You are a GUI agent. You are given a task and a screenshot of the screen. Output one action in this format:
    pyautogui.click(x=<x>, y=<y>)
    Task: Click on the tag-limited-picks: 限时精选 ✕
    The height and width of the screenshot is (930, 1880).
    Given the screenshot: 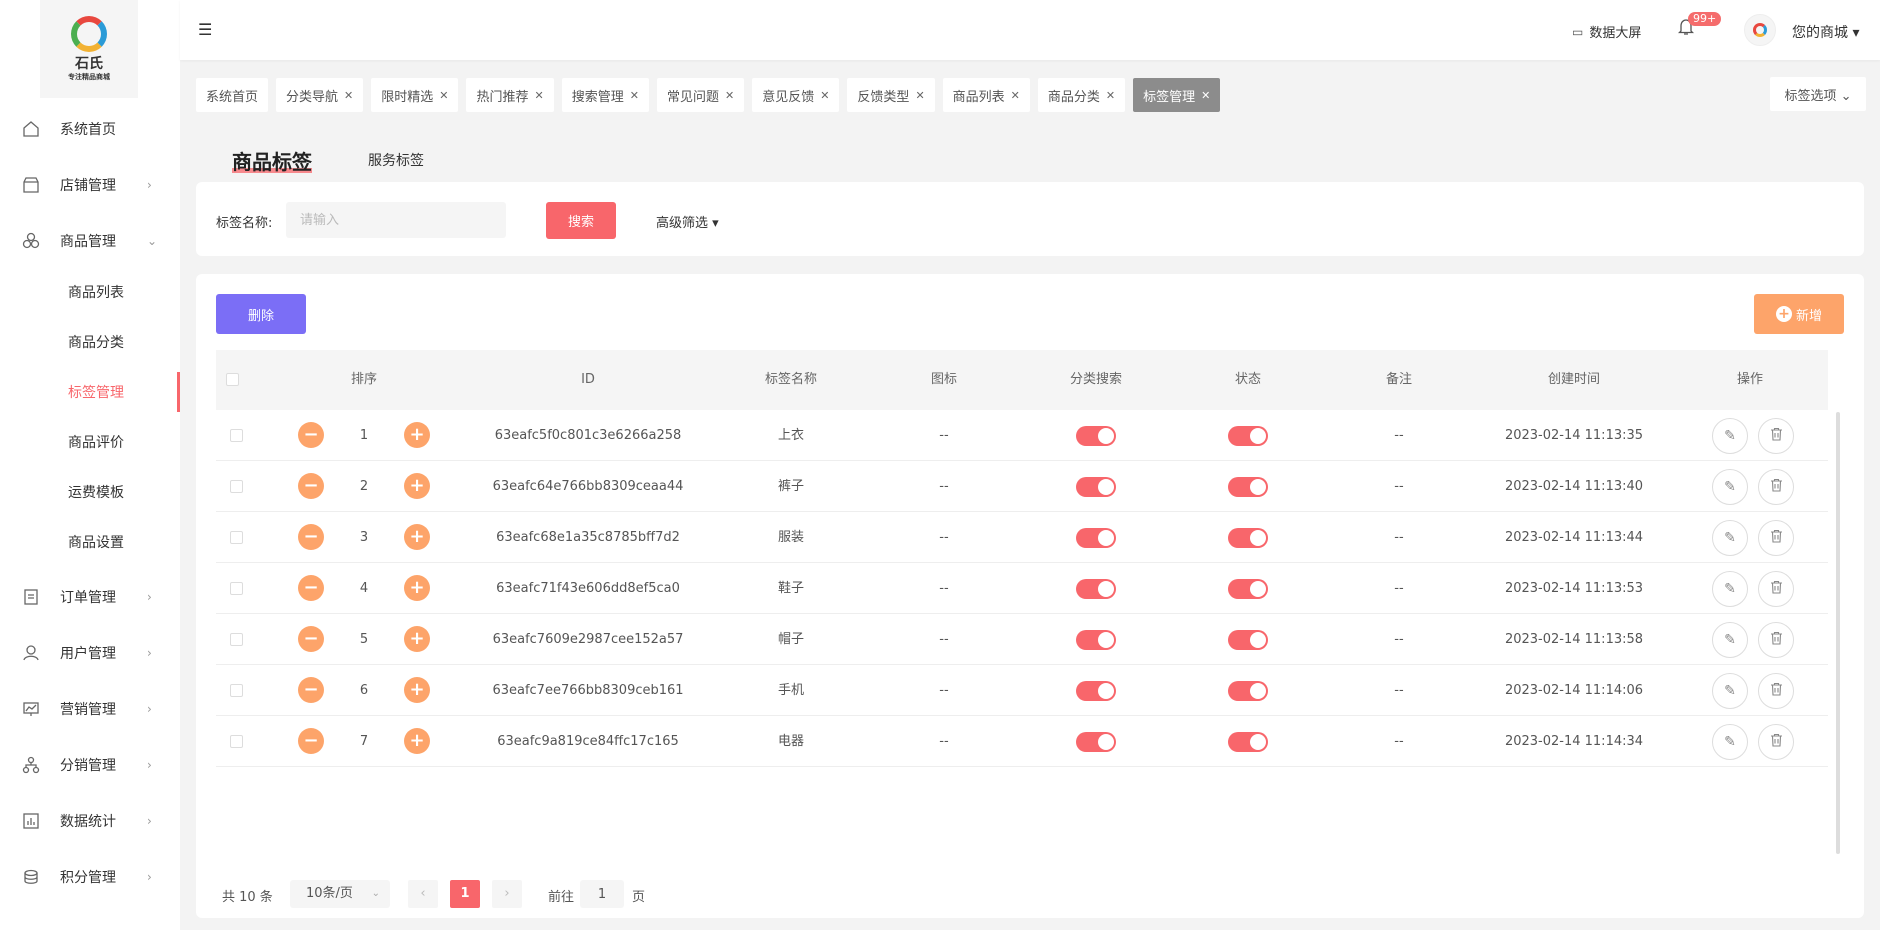 What is the action you would take?
    pyautogui.click(x=415, y=95)
    